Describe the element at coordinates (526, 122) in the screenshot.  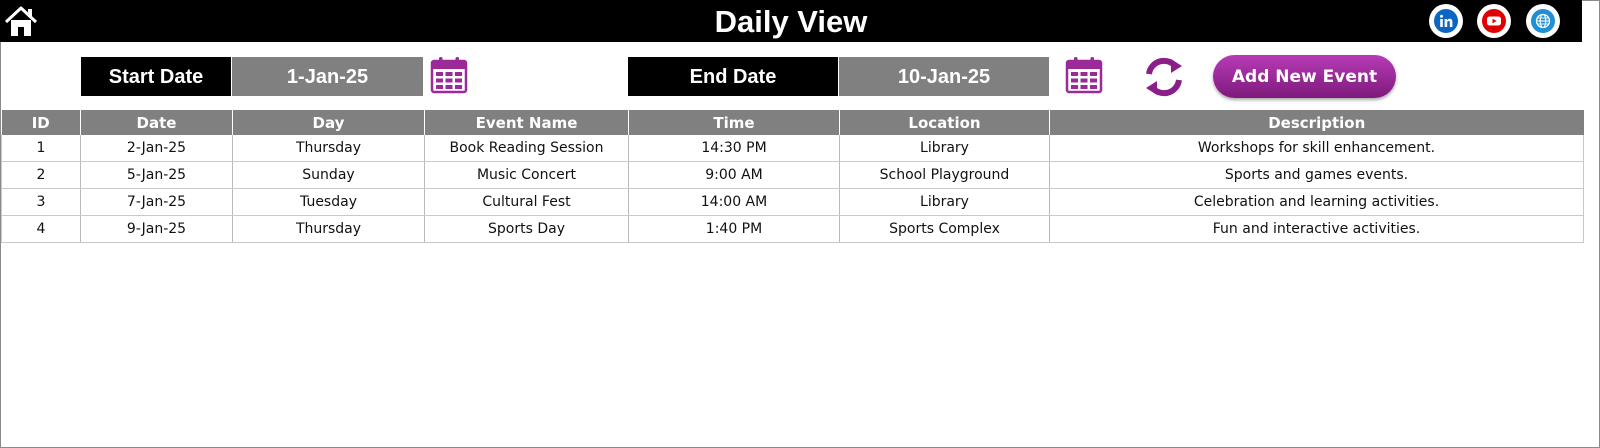
I see `column-header-event-name: Event Name` at that location.